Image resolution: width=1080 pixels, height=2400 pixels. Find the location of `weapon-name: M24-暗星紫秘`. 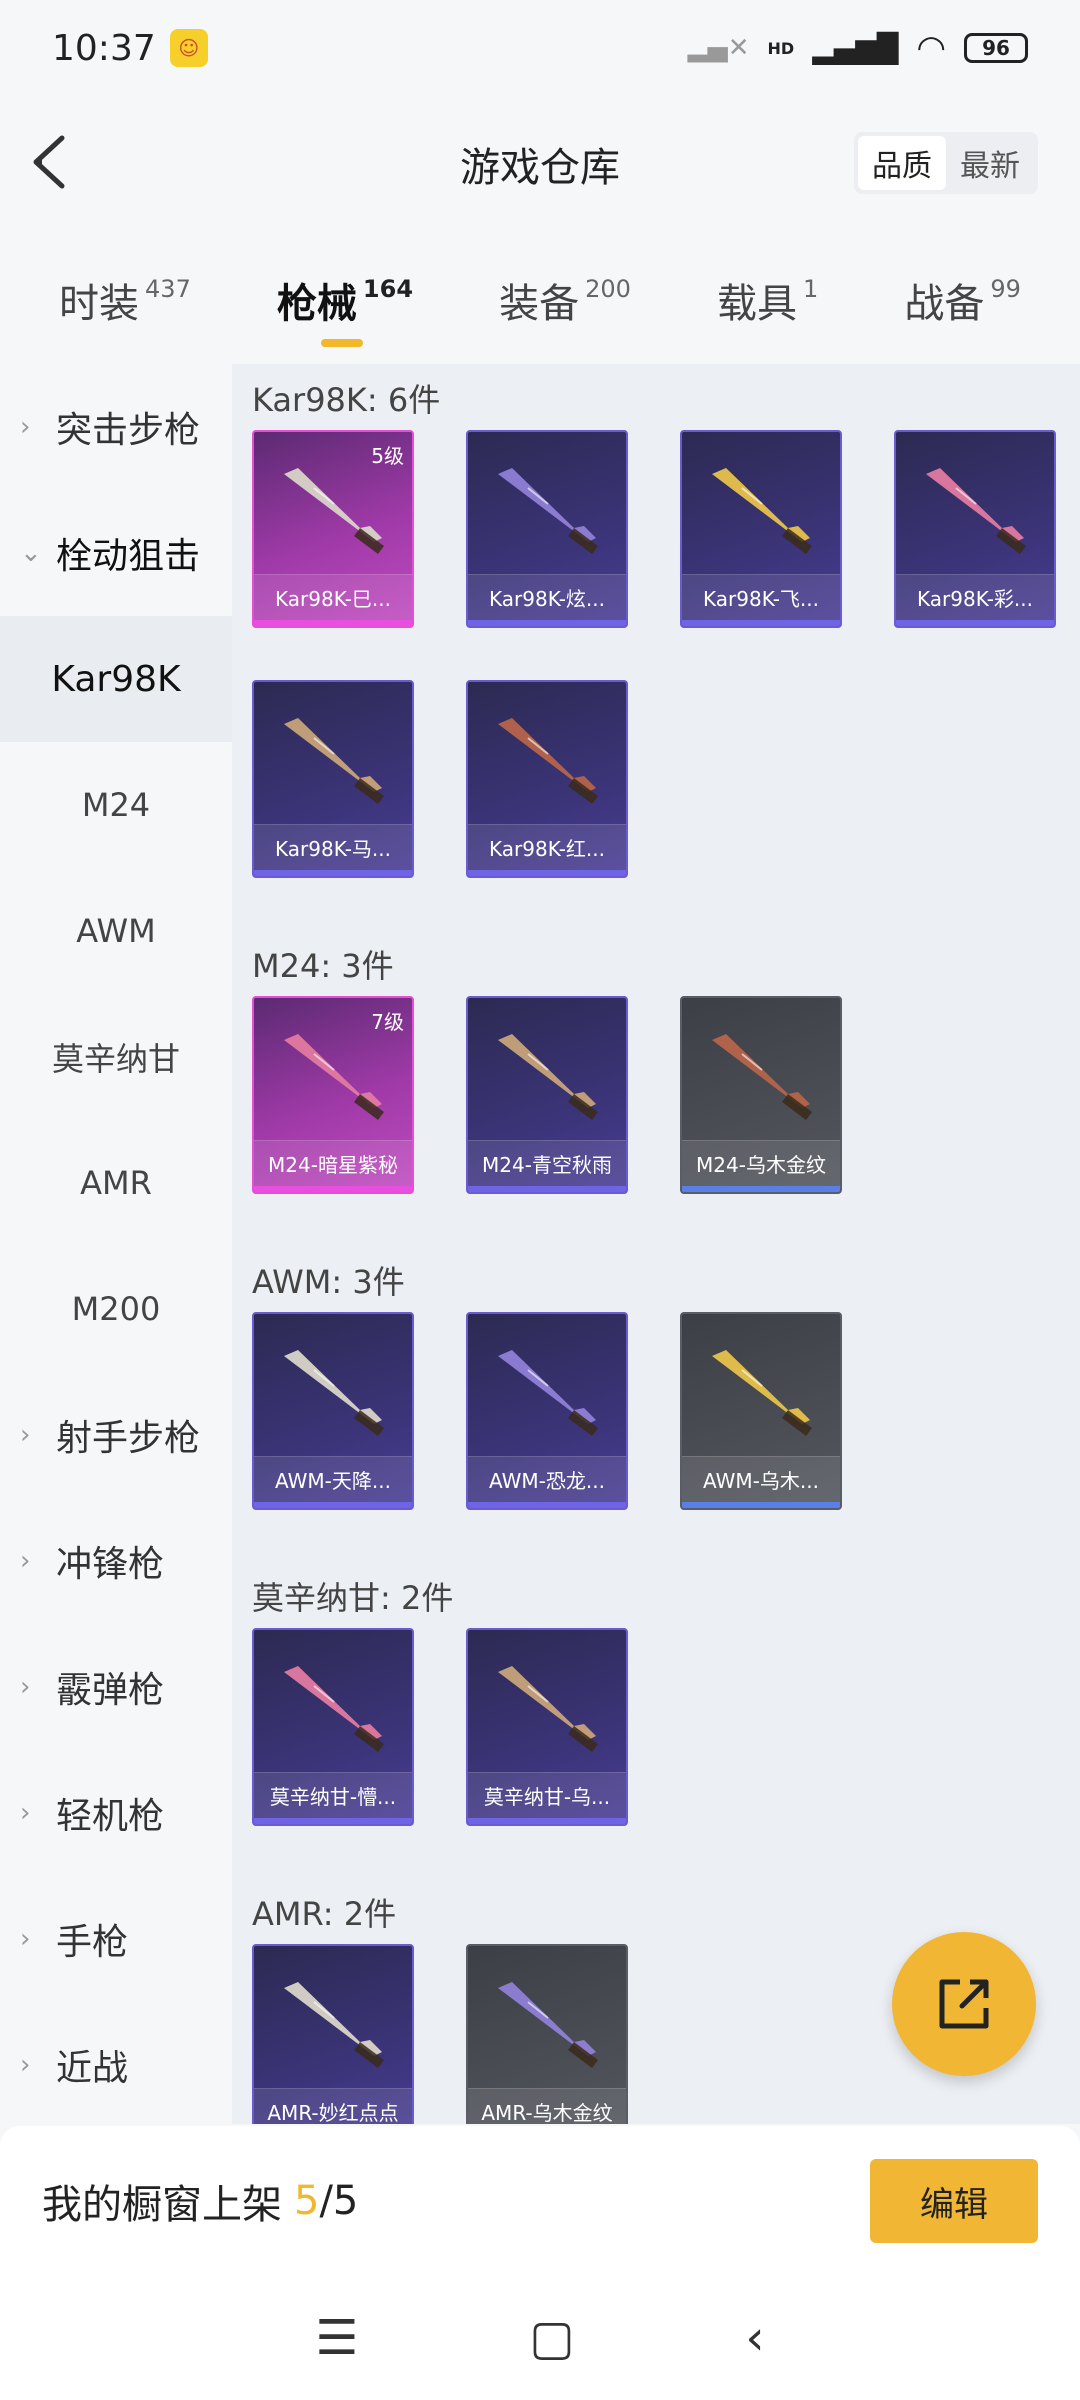

weapon-name: M24-暗星紫秘 is located at coordinates (333, 1163).